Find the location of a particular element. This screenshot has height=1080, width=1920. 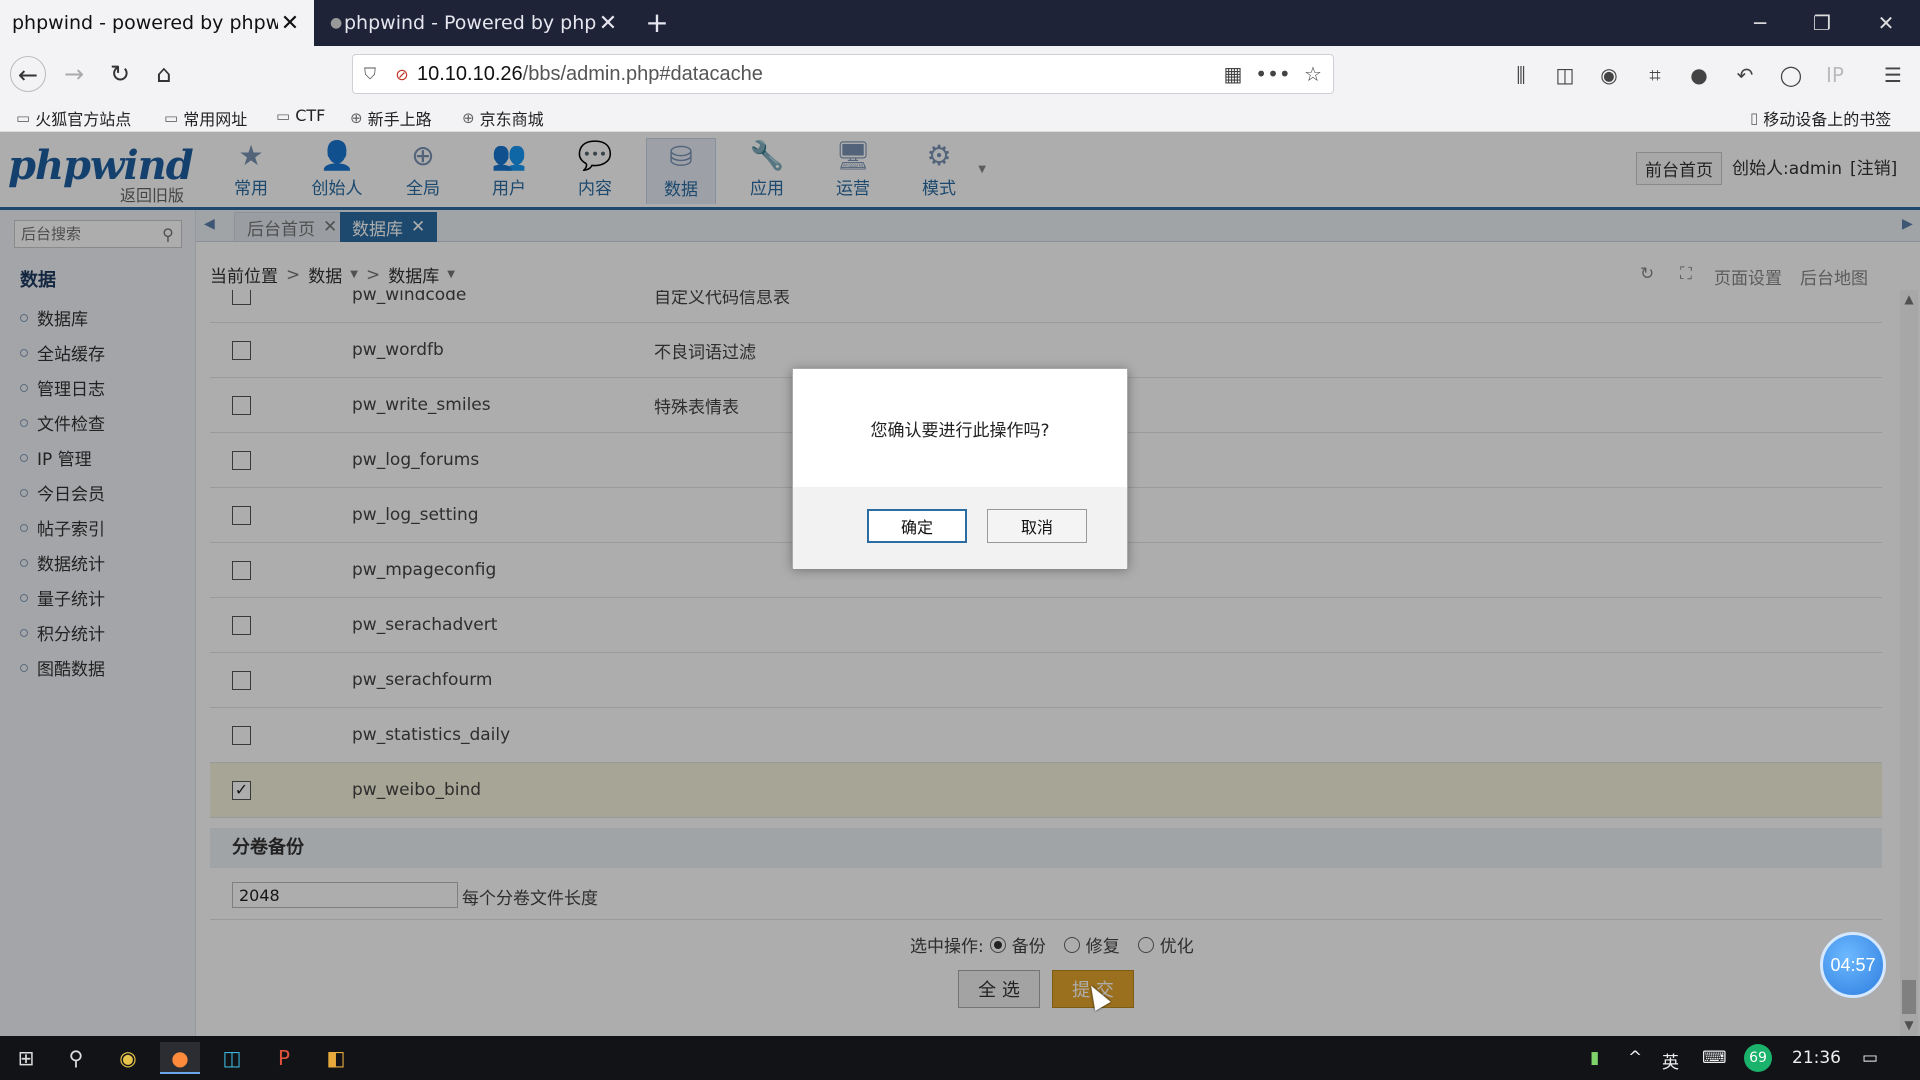

dialog-footer: 确定 取消 is located at coordinates (960, 528).